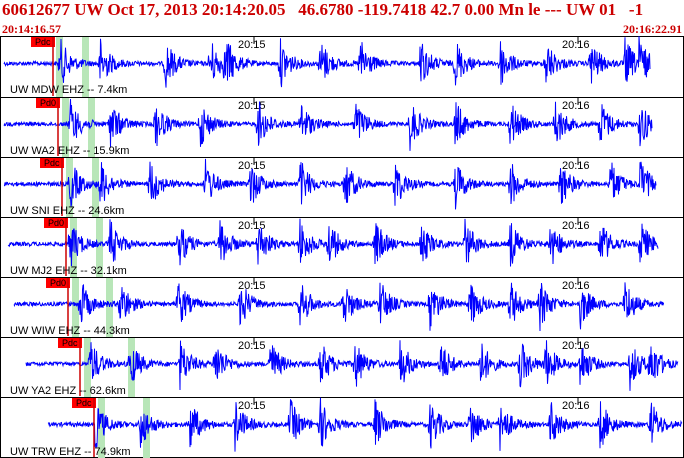  I want to click on station-label: UW TRW EHZ -- 74.9km, so click(70, 452).